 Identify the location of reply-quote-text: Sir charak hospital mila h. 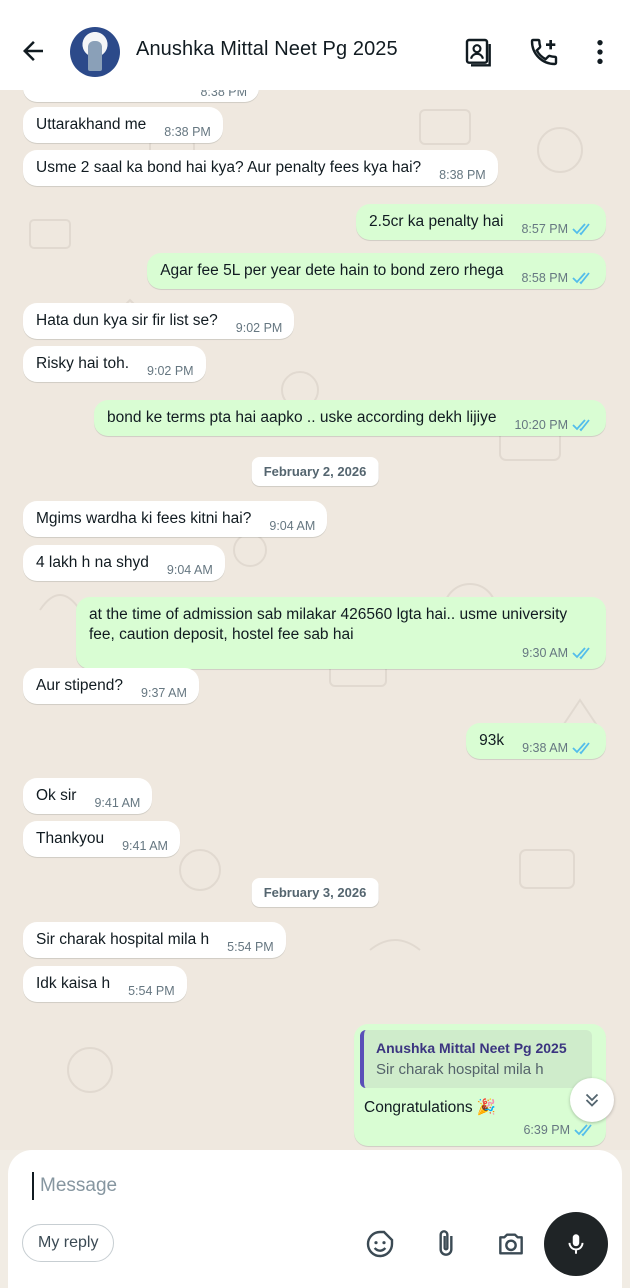
(460, 1069).